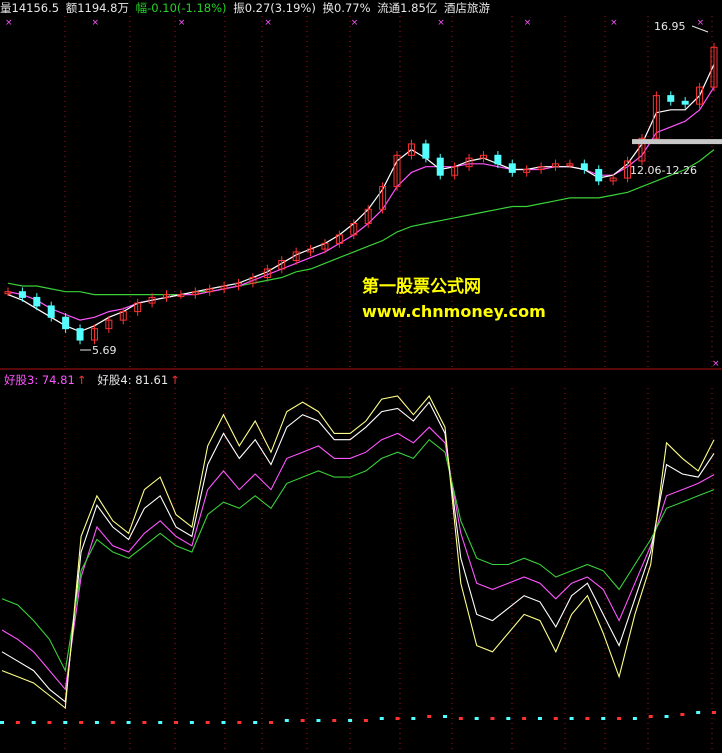  Describe the element at coordinates (454, 311) in the screenshot. I see `watermark-url: www.chnmoney.com` at that location.